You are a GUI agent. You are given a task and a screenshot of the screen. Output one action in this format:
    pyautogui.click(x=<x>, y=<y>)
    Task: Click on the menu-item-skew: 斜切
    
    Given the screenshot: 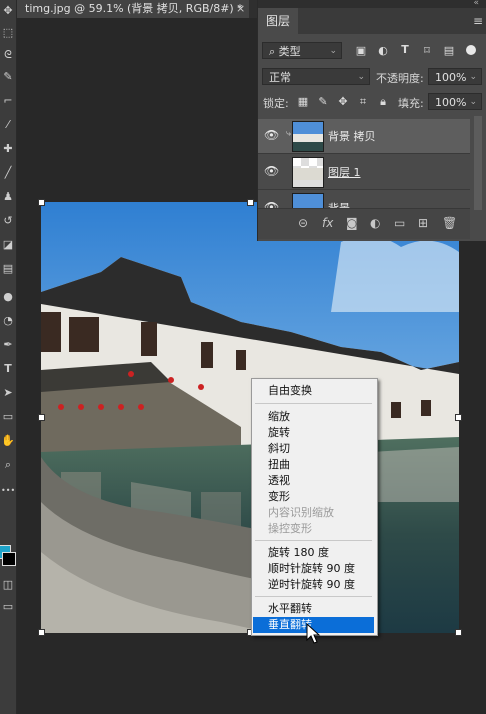 What is the action you would take?
    pyautogui.click(x=313, y=449)
    